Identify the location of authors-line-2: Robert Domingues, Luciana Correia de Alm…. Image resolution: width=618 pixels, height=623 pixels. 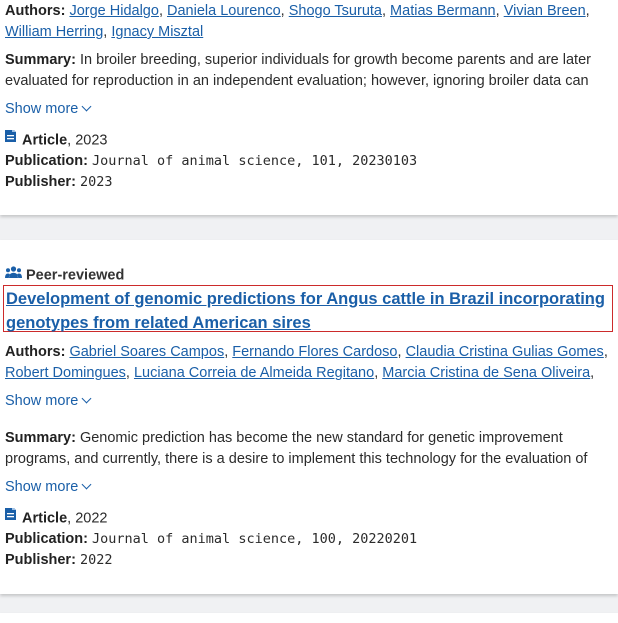
(300, 373).